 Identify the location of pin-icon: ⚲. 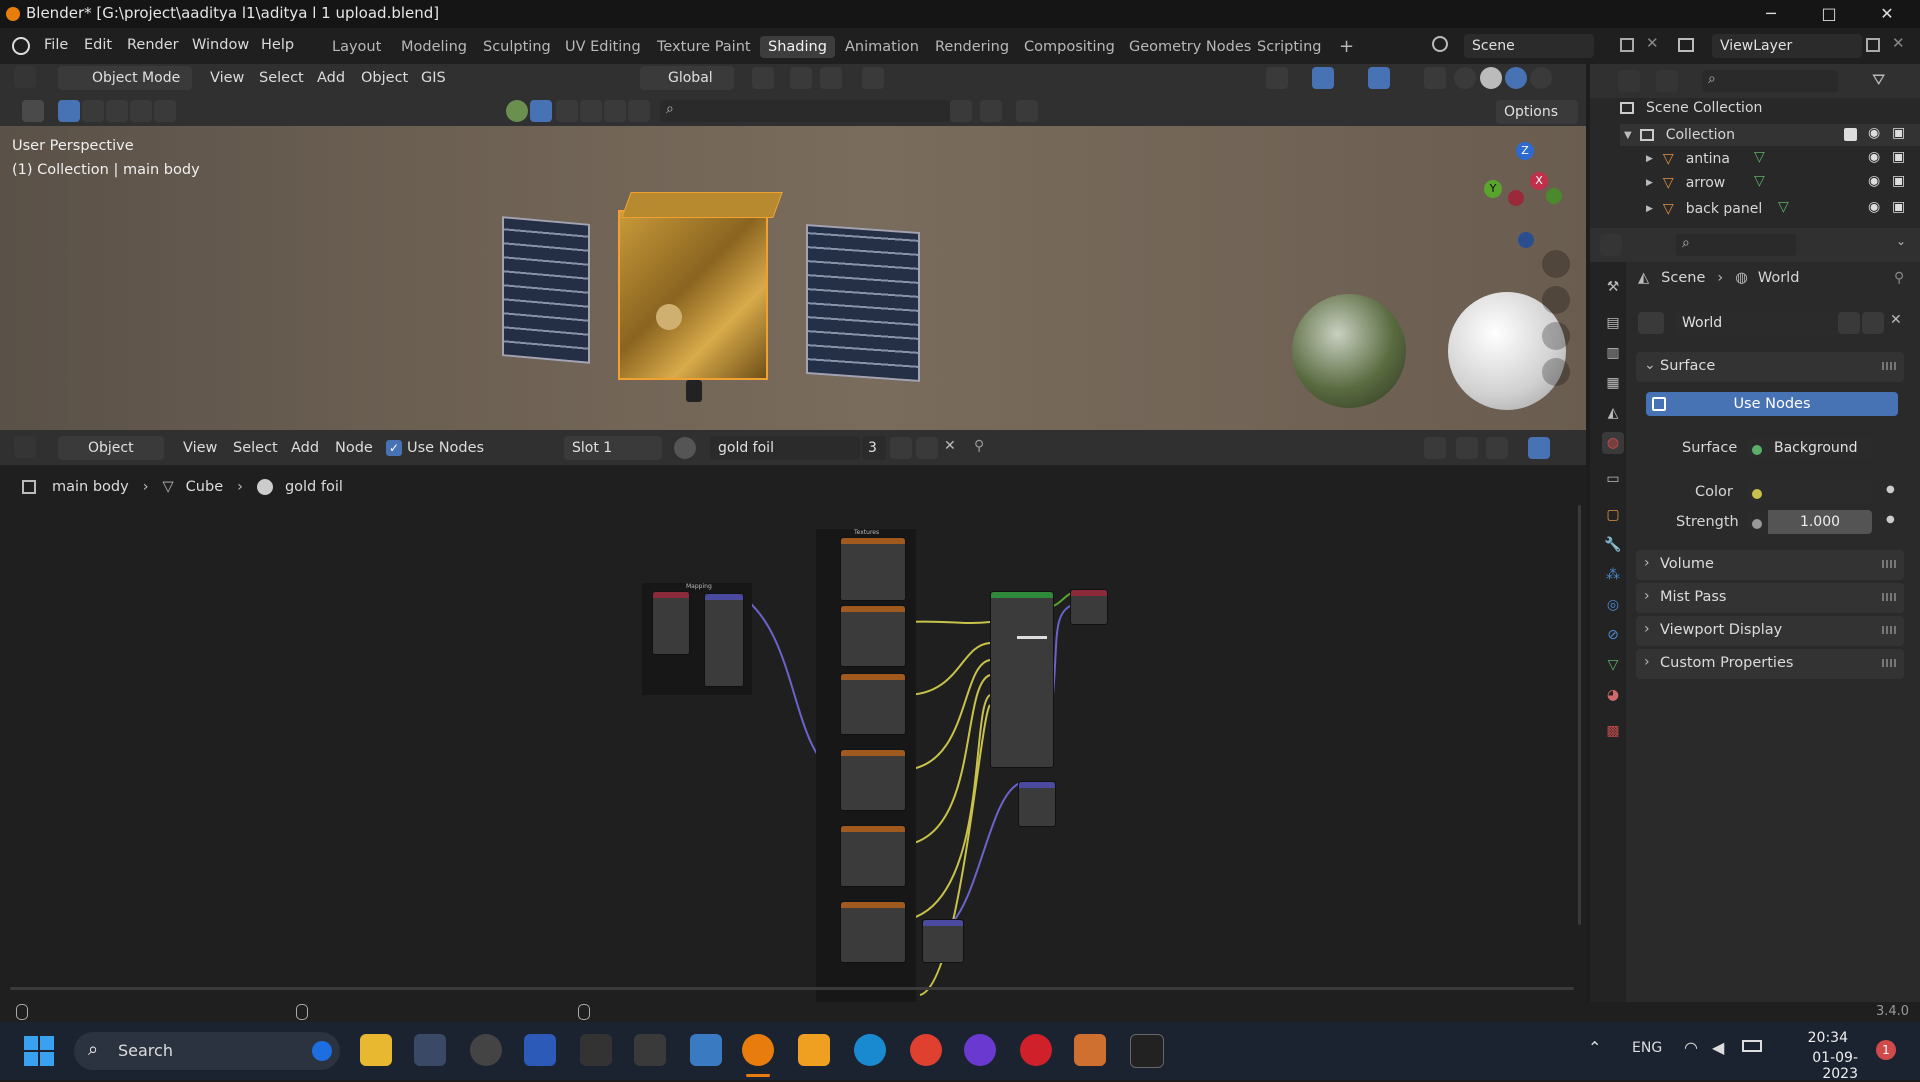
(979, 446).